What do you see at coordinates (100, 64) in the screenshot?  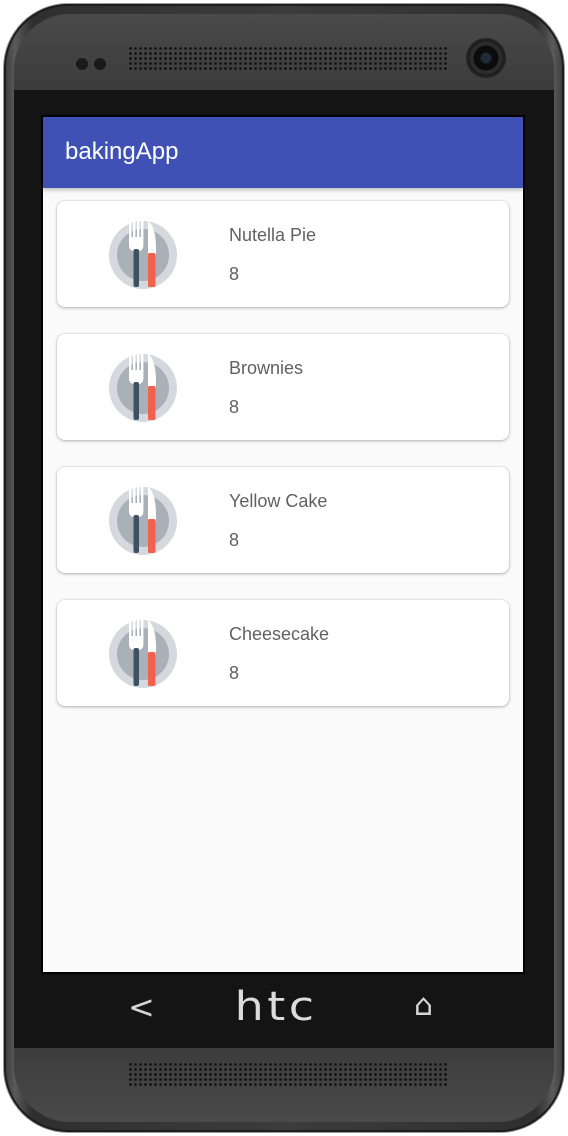 I see `light-sensor` at bounding box center [100, 64].